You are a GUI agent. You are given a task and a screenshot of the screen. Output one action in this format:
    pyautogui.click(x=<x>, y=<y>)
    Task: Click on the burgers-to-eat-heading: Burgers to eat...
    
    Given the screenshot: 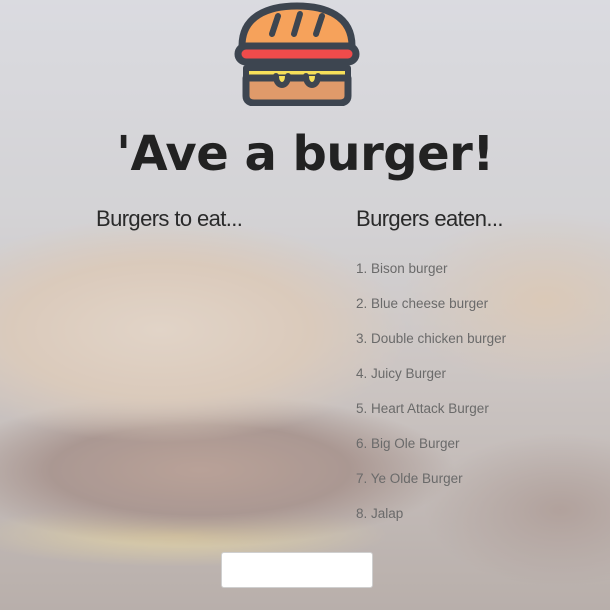 What is the action you would take?
    pyautogui.click(x=169, y=218)
    